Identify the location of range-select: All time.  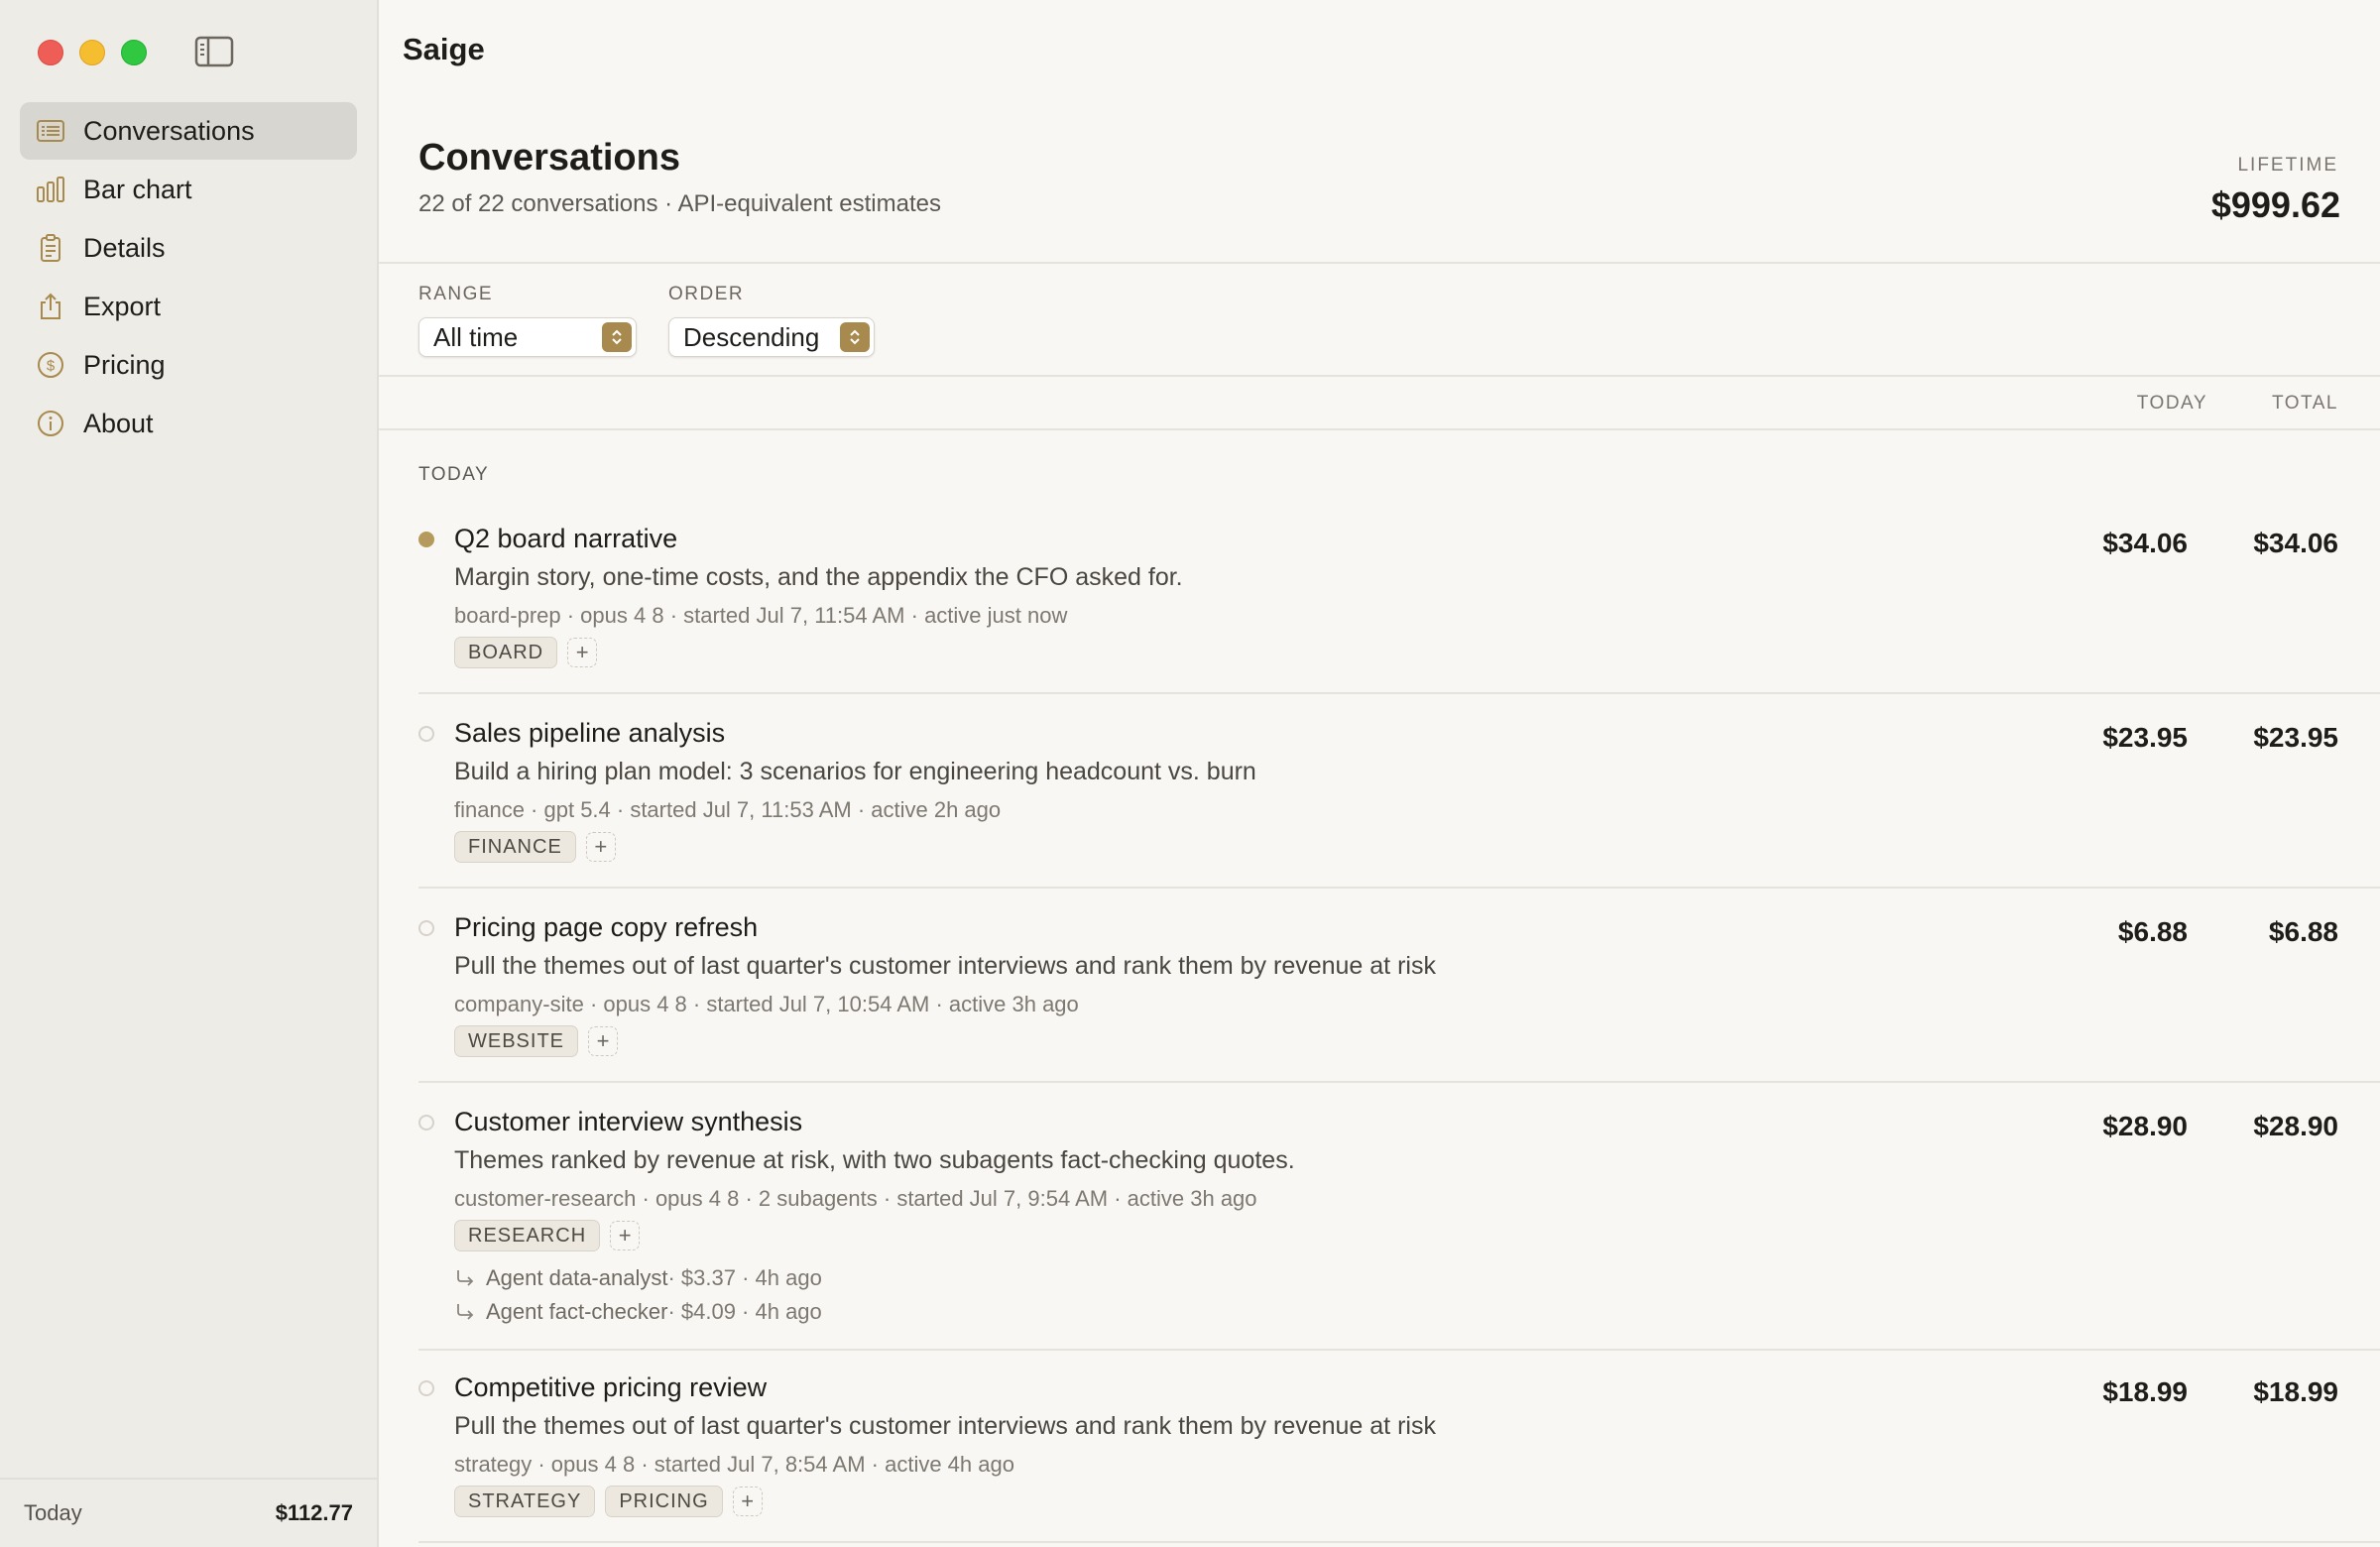
(527, 337).